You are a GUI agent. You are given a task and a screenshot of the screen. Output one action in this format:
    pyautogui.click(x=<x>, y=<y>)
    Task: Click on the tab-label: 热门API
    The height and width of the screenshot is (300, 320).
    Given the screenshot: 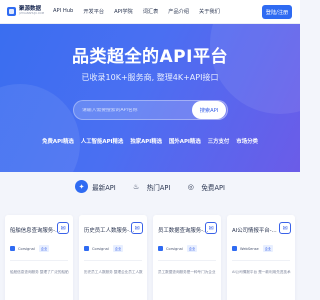 What is the action you would take?
    pyautogui.click(x=158, y=187)
    